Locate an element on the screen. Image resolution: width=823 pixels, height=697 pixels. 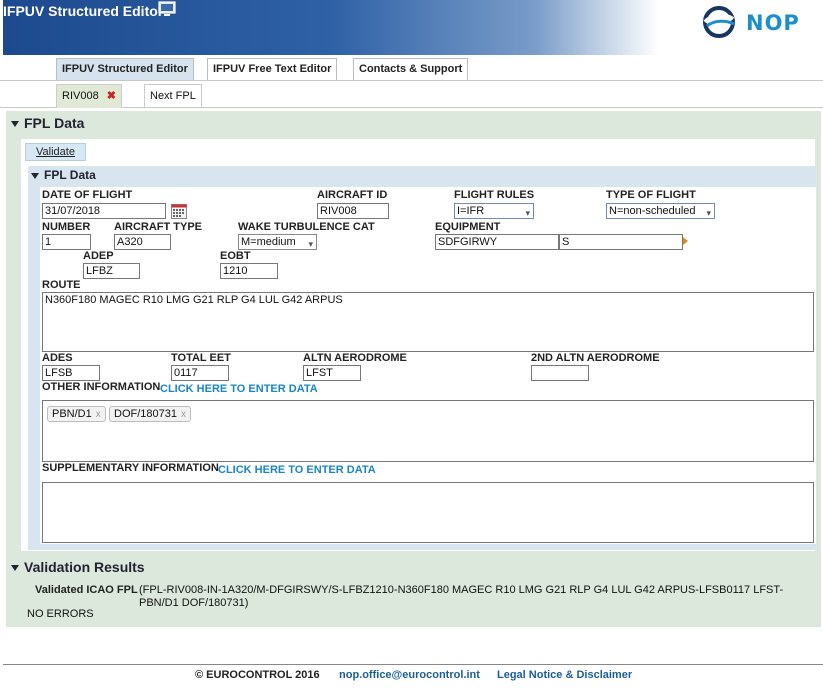
supplementary-info-area is located at coordinates (428, 512).